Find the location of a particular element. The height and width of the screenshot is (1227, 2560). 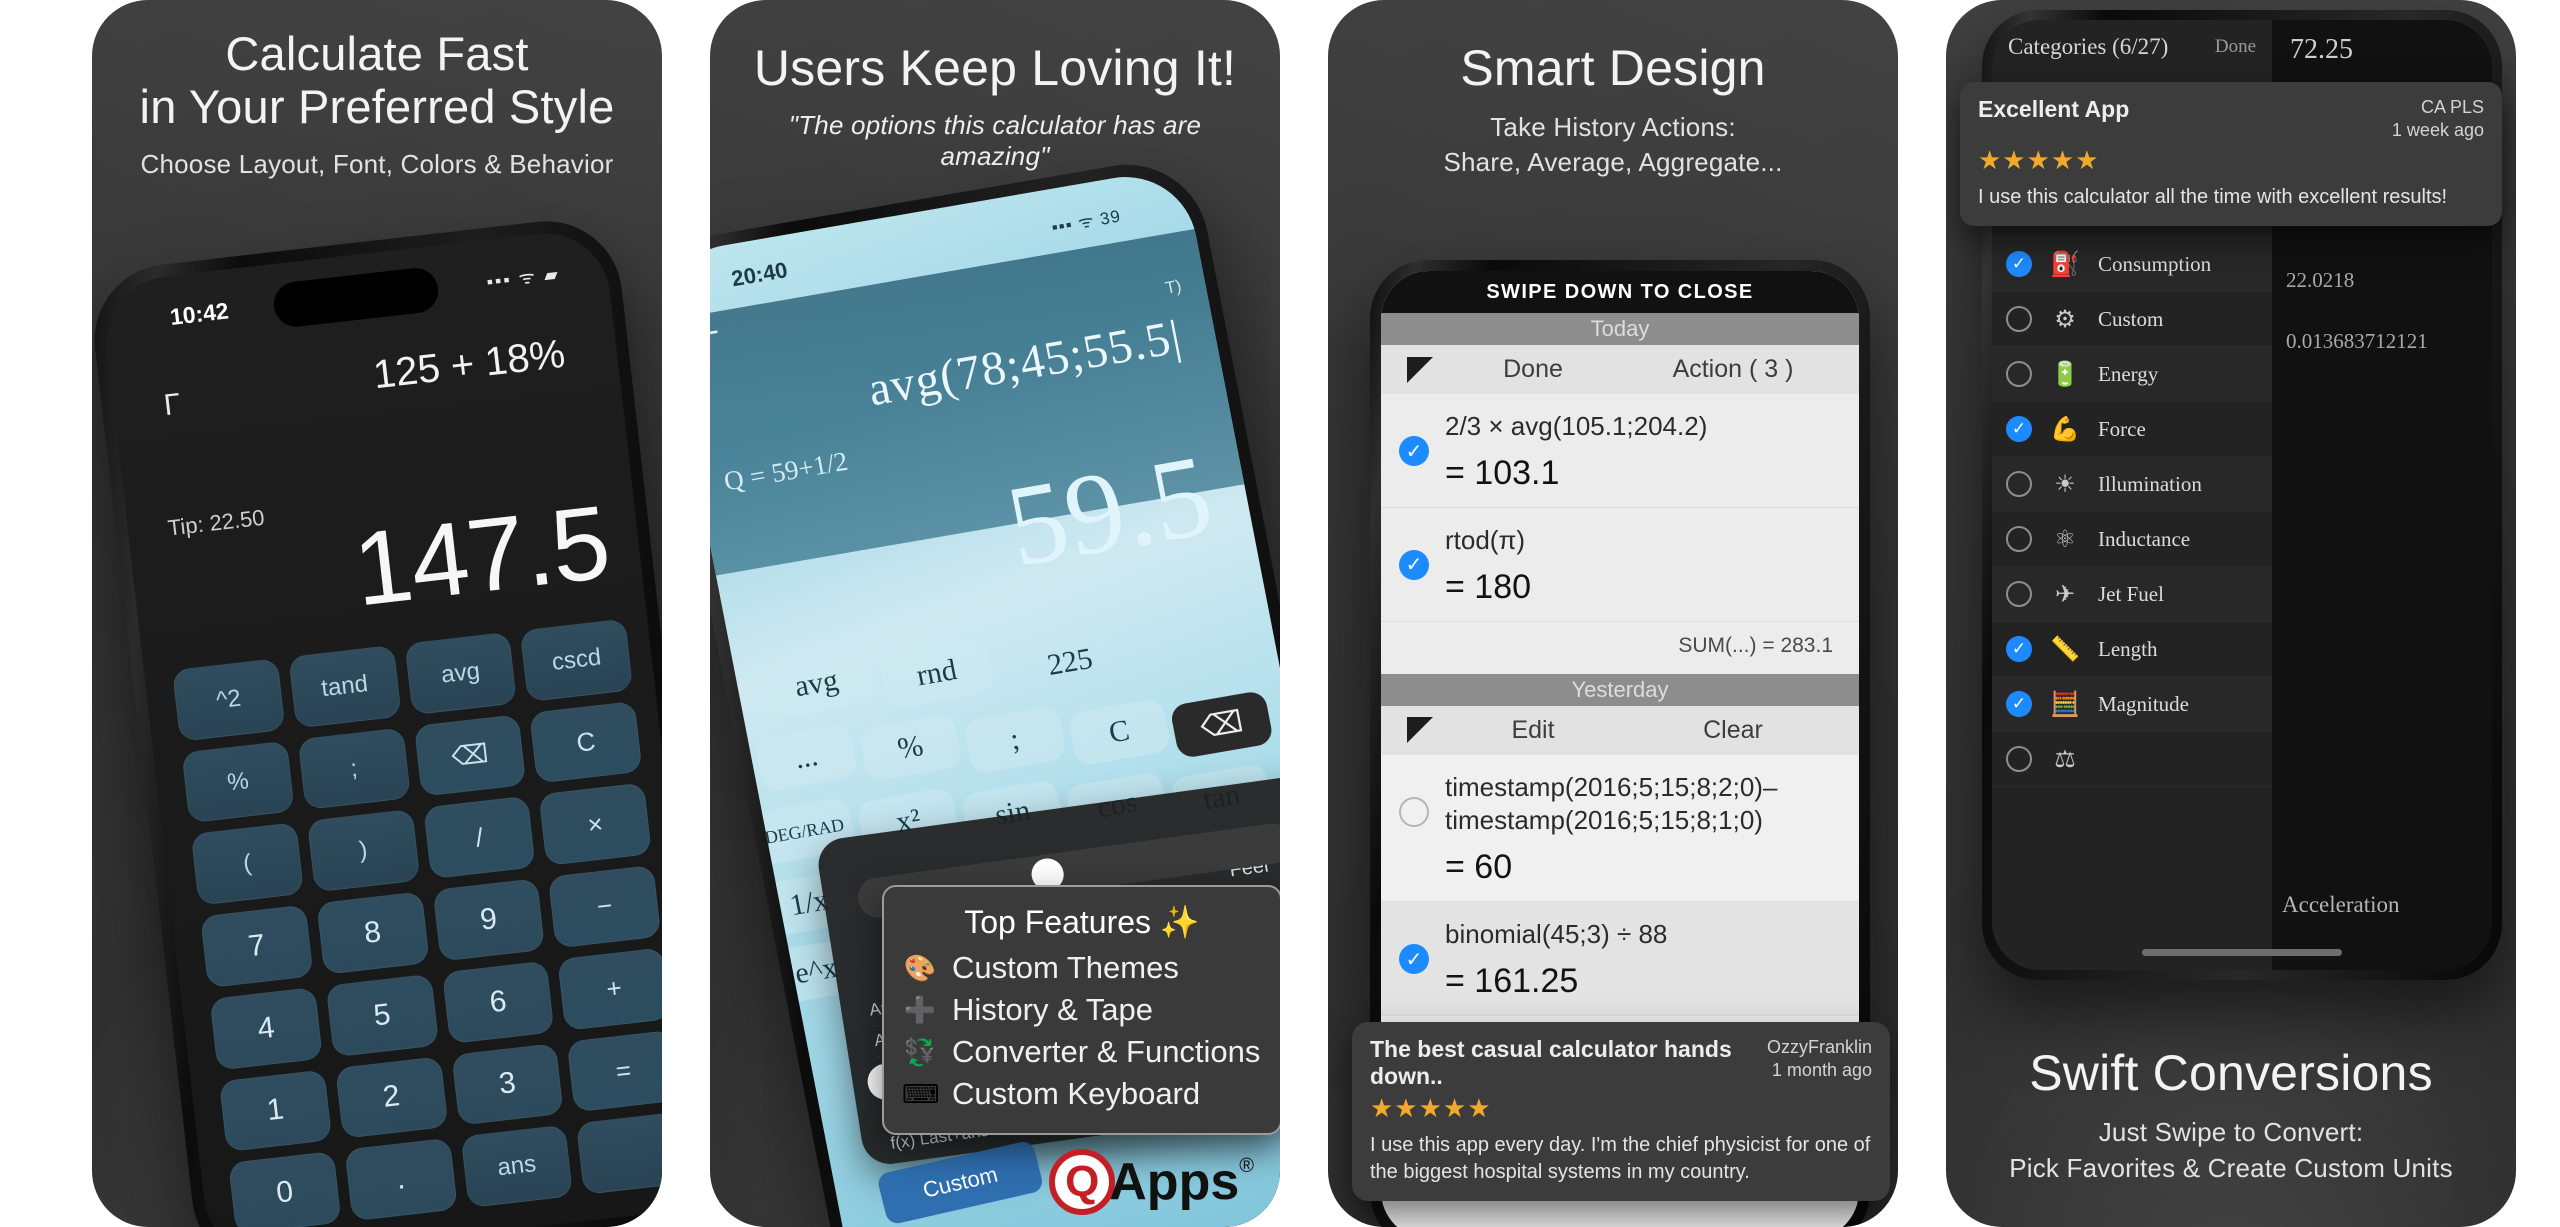

key-5: 5 is located at coordinates (382, 1015).